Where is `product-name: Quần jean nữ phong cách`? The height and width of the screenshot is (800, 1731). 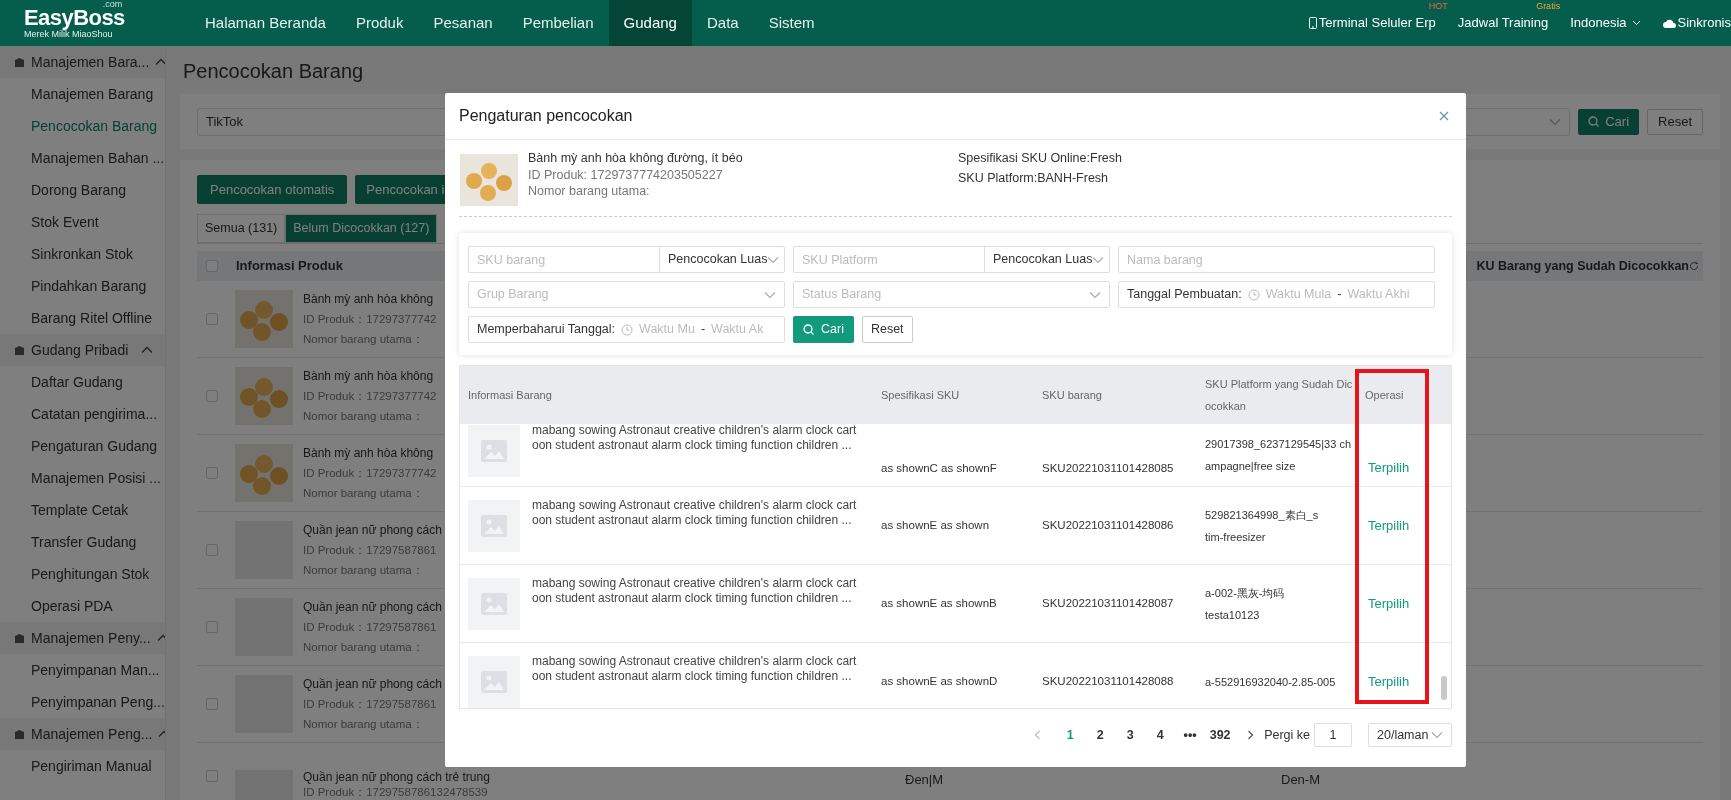
product-name: Quần jean nữ phong cách is located at coordinates (372, 530).